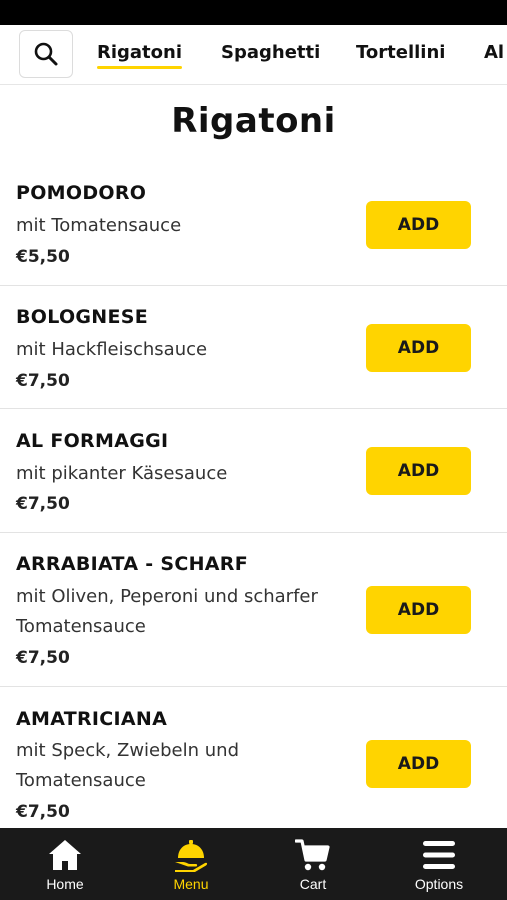 This screenshot has width=507, height=900. I want to click on menu-item: POMODORO mit Tomatensauce €5,50 ADD, so click(253, 224).